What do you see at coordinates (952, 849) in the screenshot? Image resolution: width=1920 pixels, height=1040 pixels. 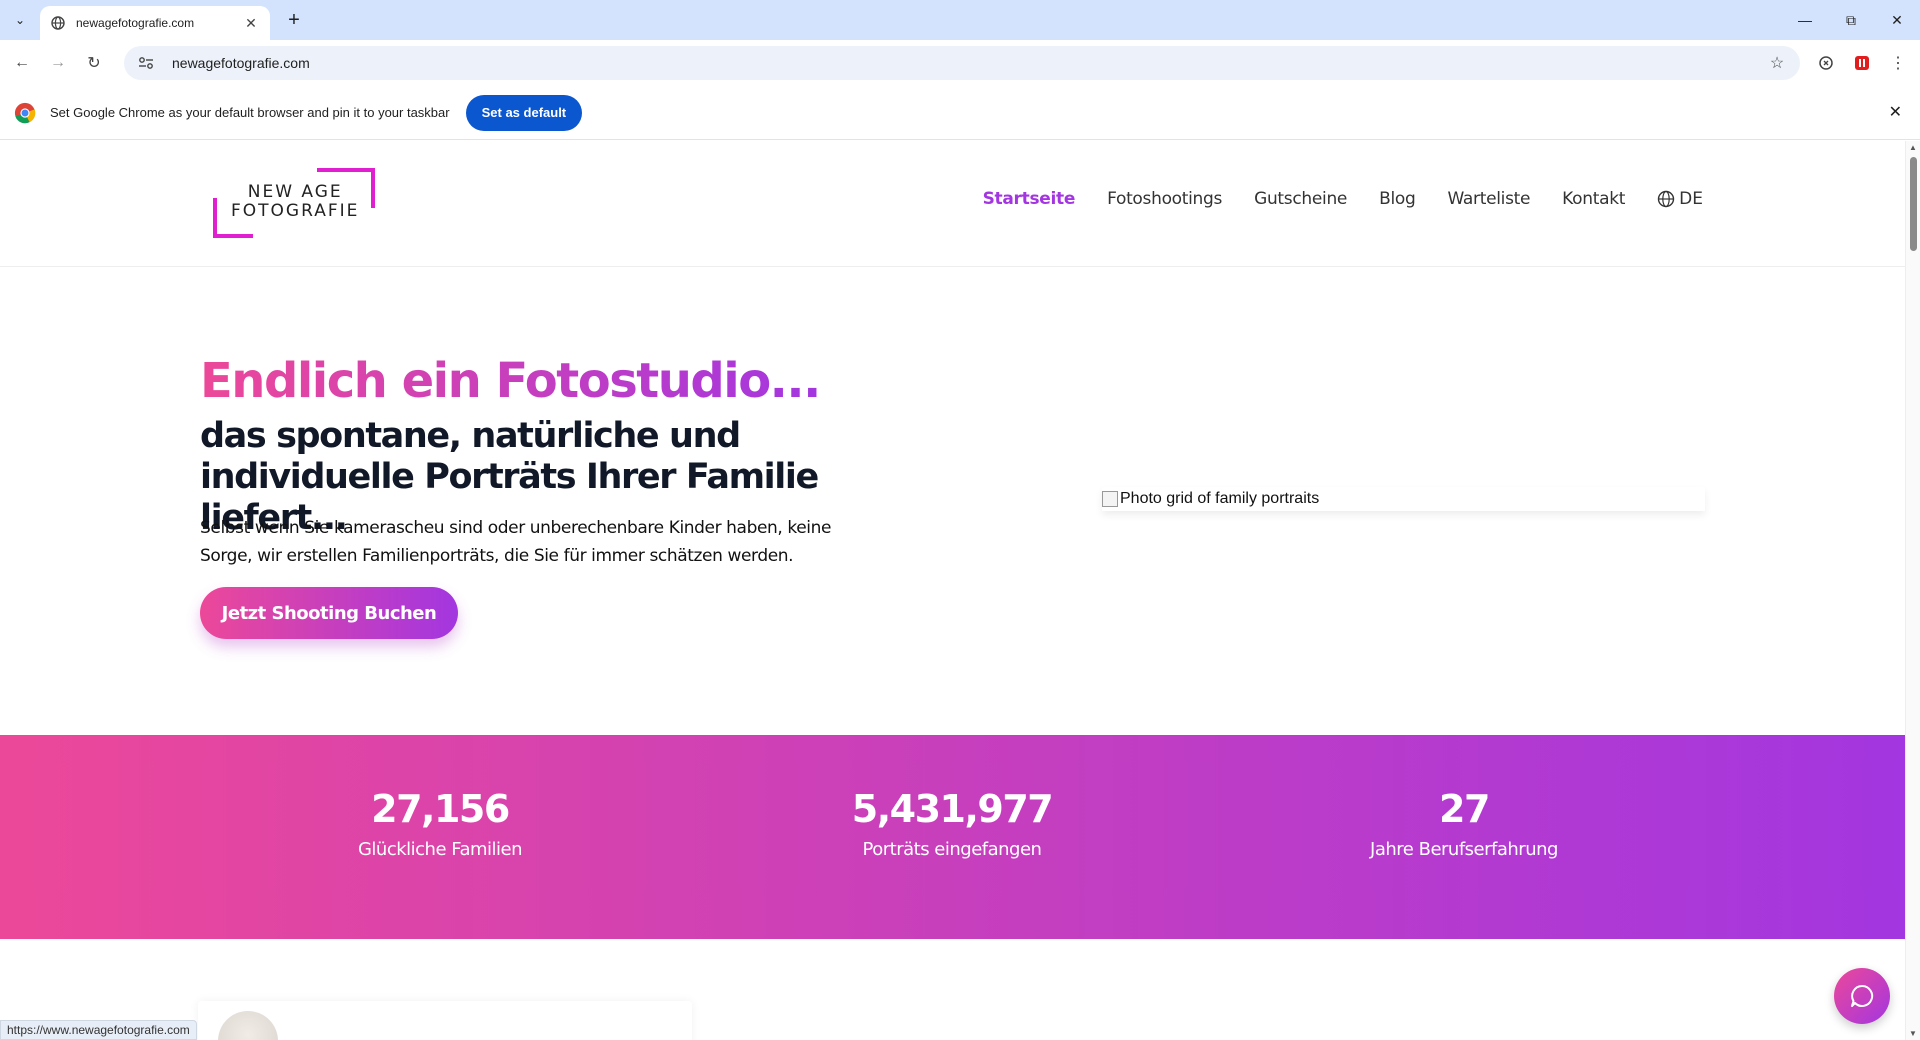 I see `stat-label: Porträts eingefangen` at bounding box center [952, 849].